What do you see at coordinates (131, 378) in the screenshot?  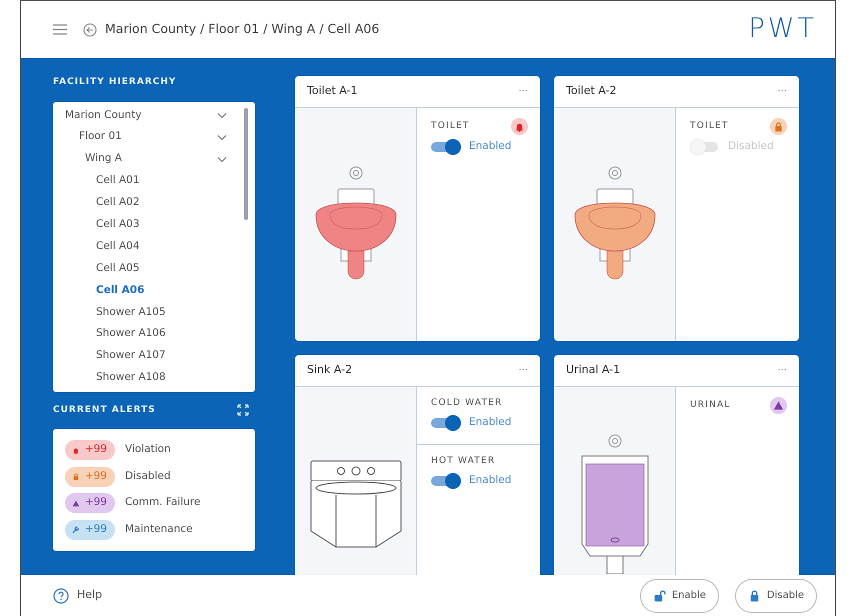 I see `tree-item: Shower A108` at bounding box center [131, 378].